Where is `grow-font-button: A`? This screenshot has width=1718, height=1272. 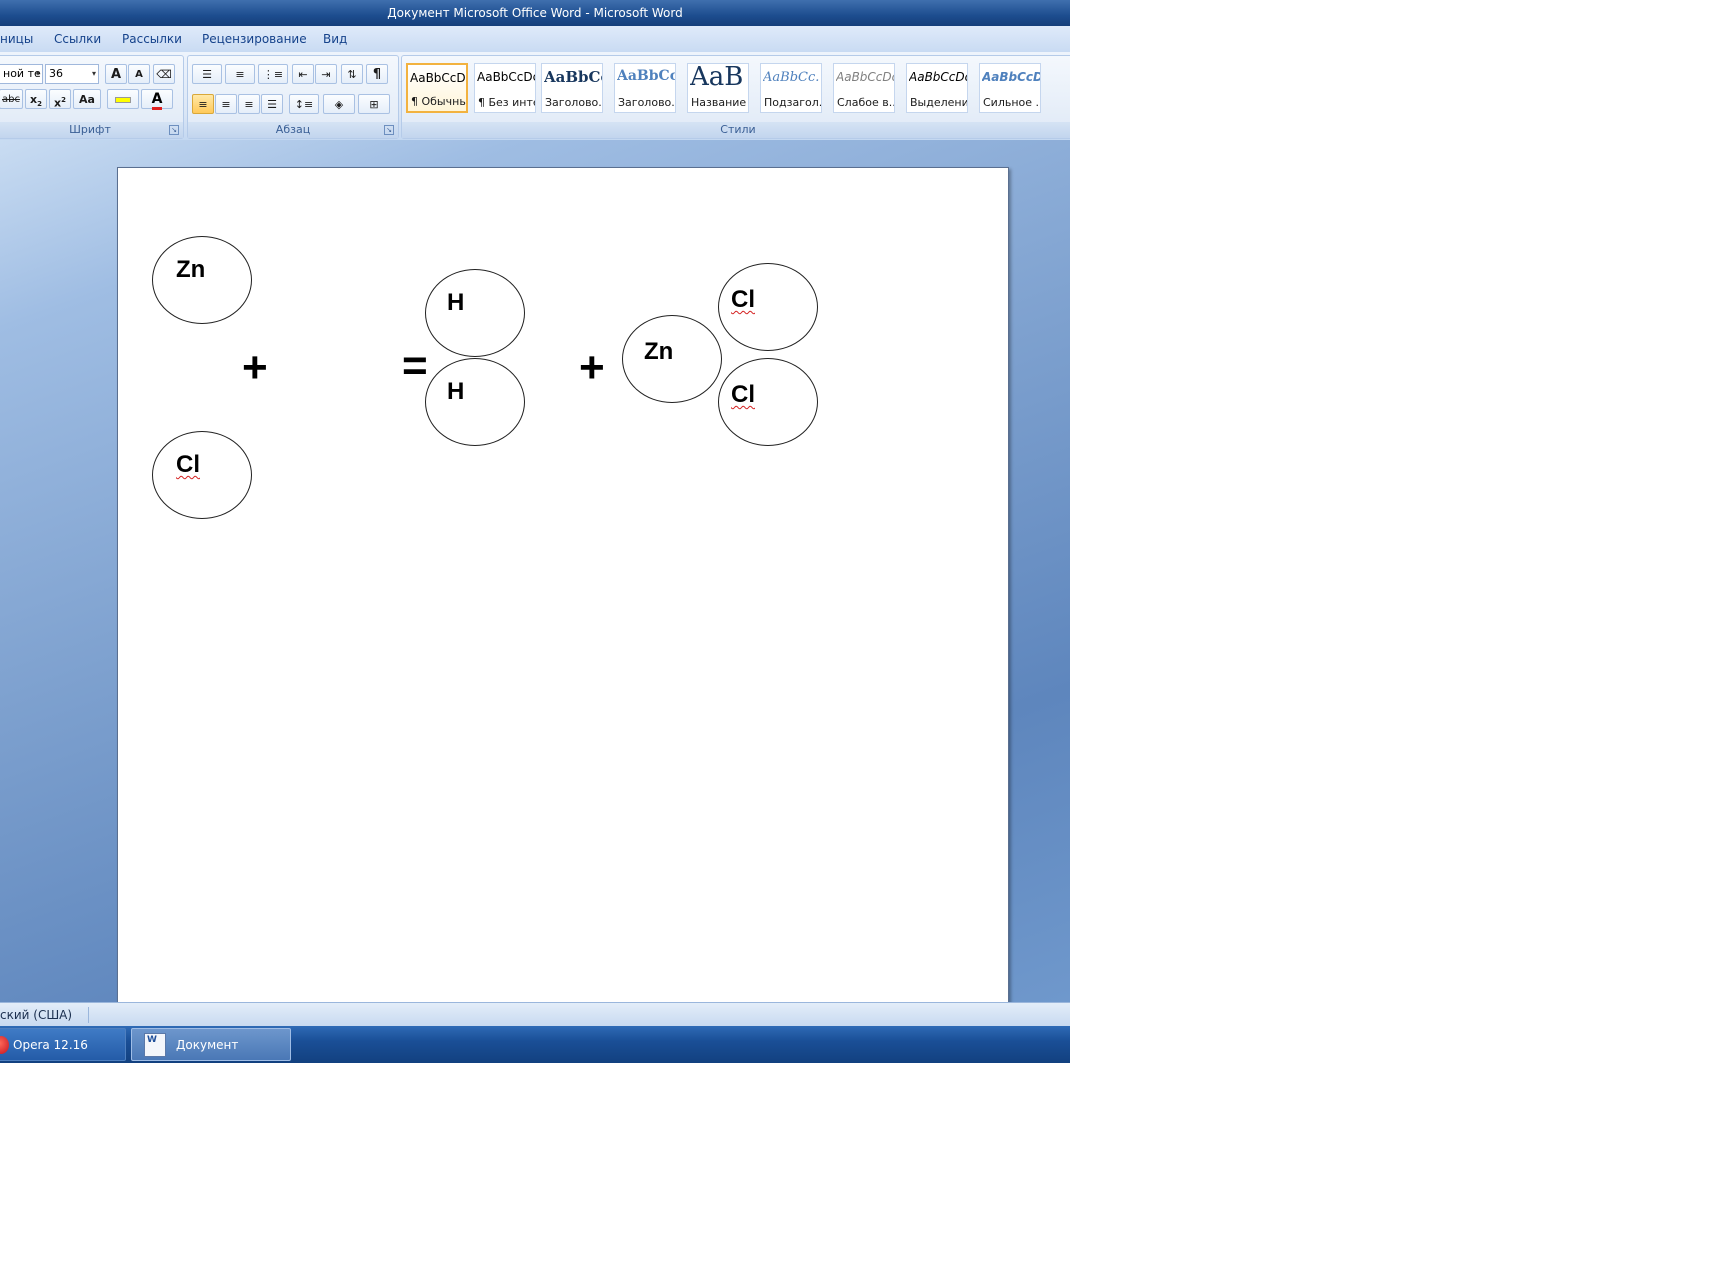 grow-font-button: A is located at coordinates (116, 74).